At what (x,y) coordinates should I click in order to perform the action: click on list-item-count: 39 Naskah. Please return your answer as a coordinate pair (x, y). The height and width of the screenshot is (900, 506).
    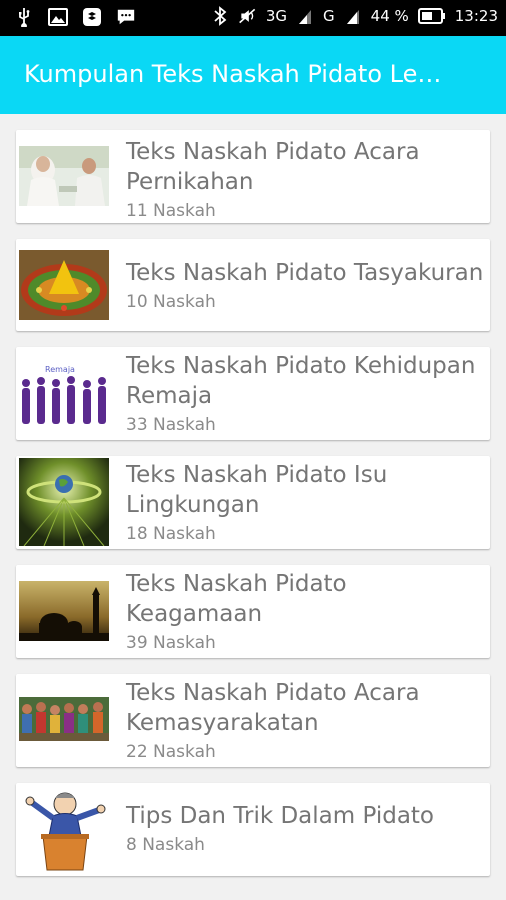
    Looking at the image, I should click on (171, 643).